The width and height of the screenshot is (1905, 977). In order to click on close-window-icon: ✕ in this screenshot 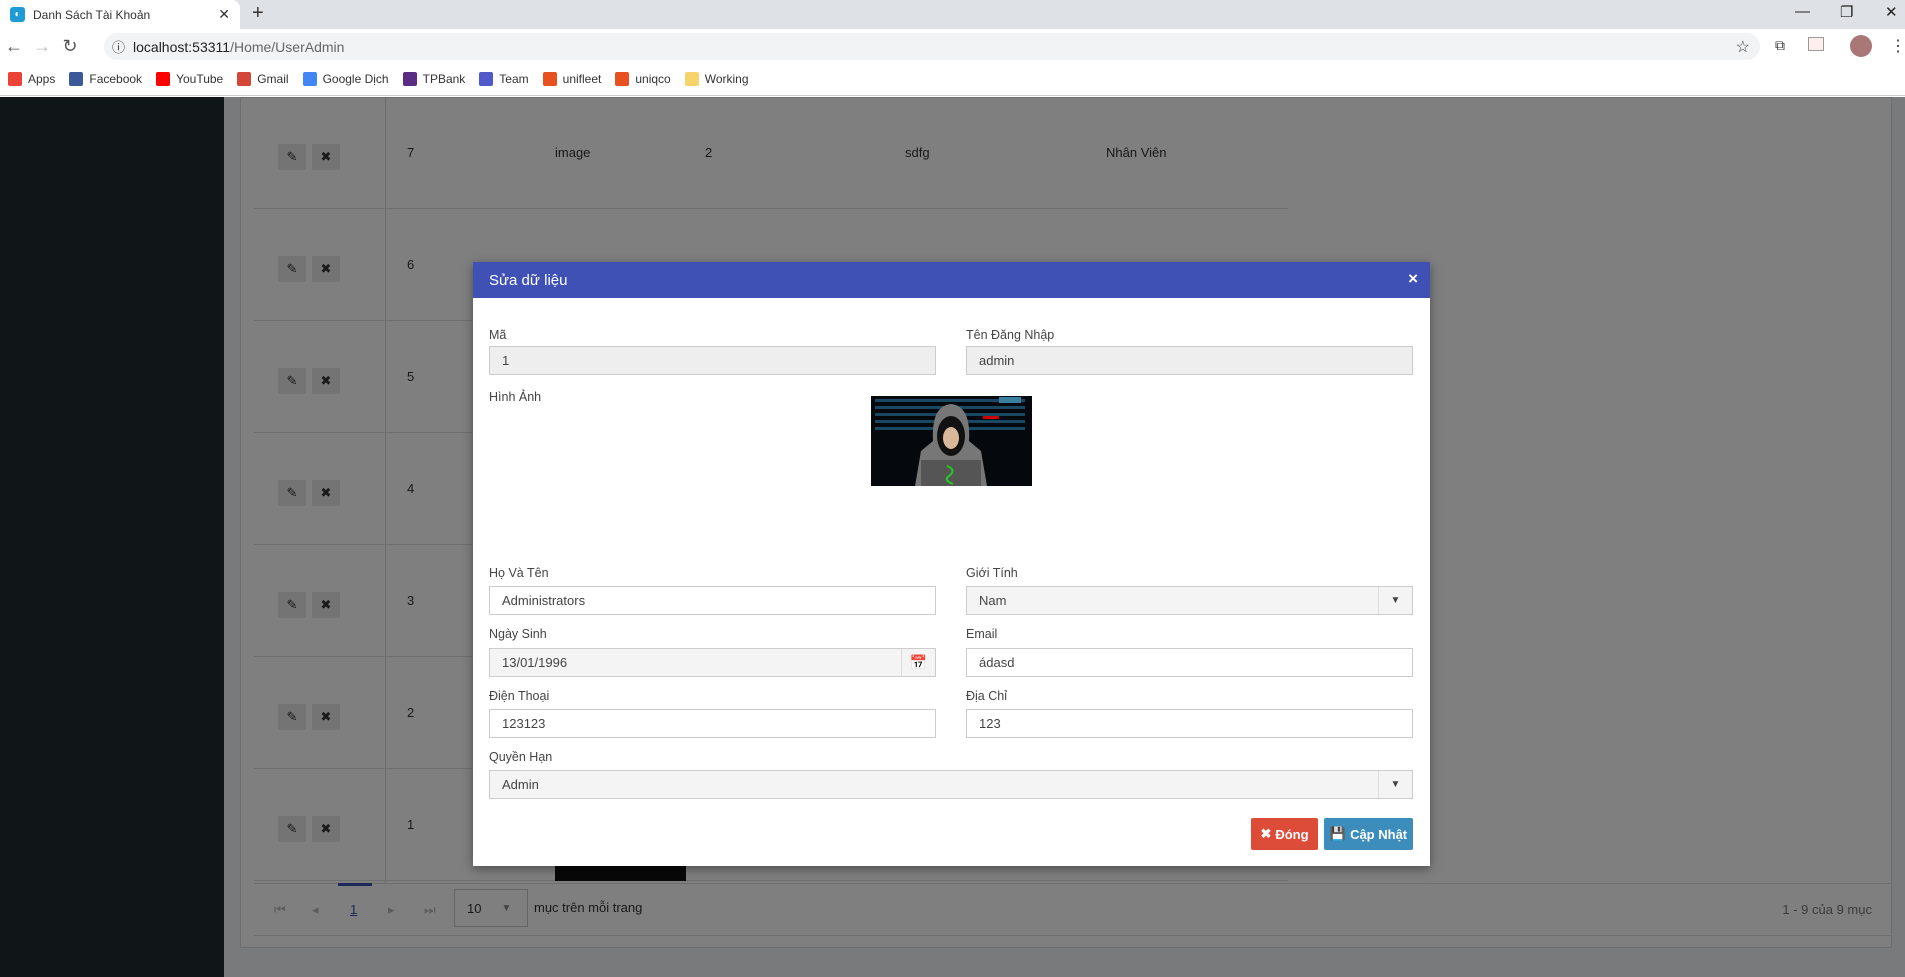, I will do `click(1891, 12)`.